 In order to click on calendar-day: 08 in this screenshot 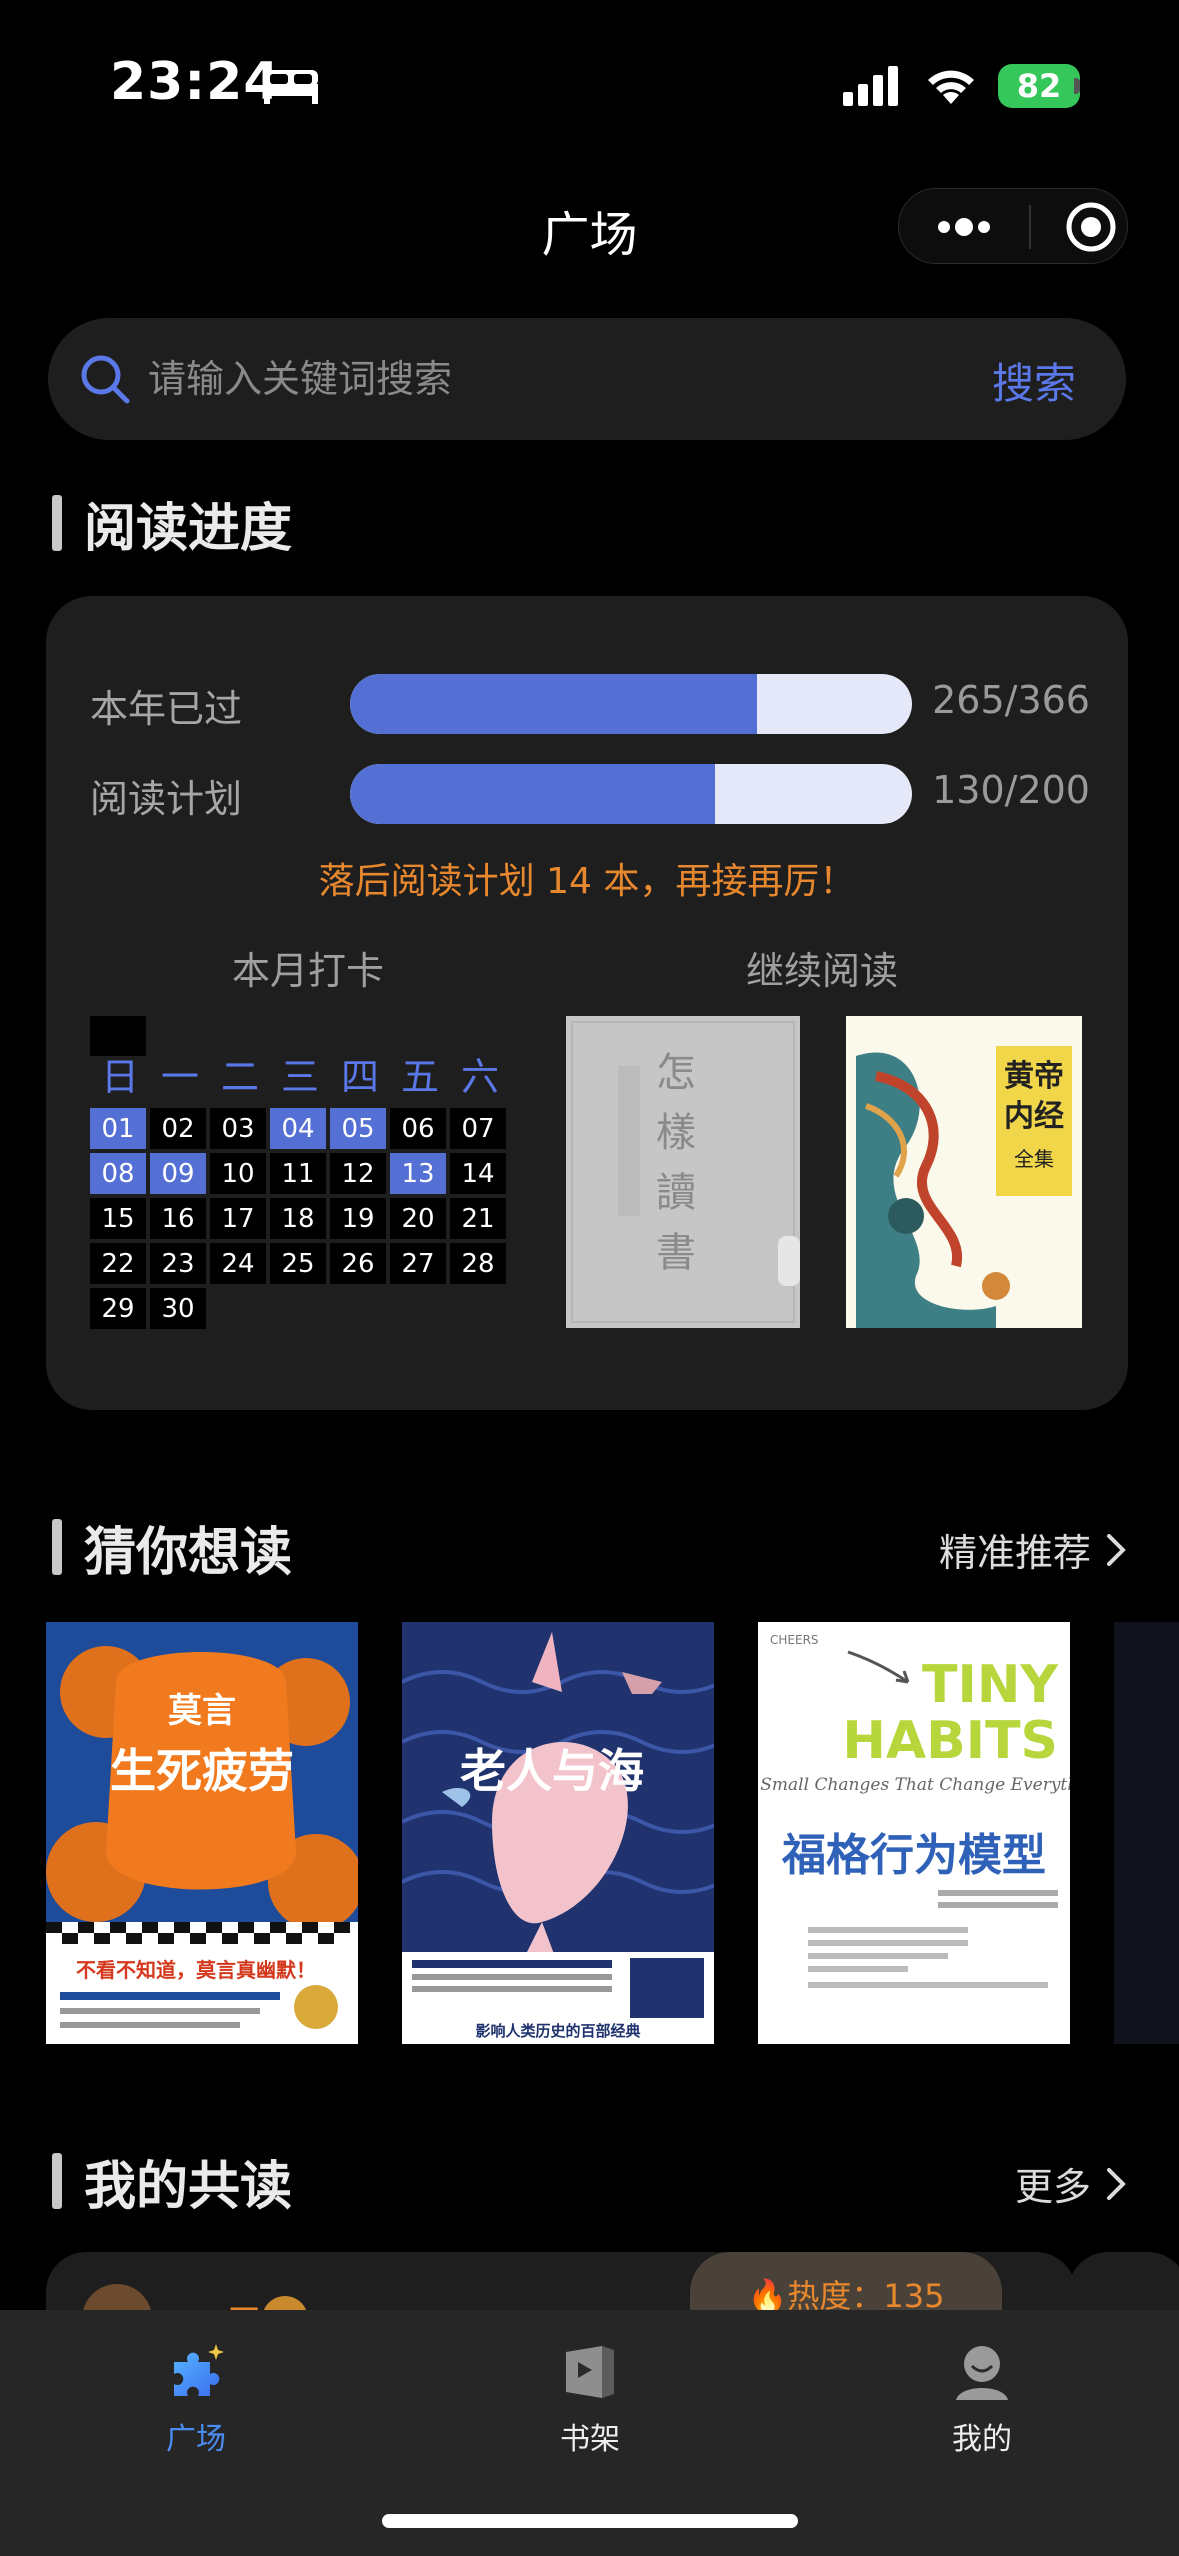, I will do `click(118, 1173)`.